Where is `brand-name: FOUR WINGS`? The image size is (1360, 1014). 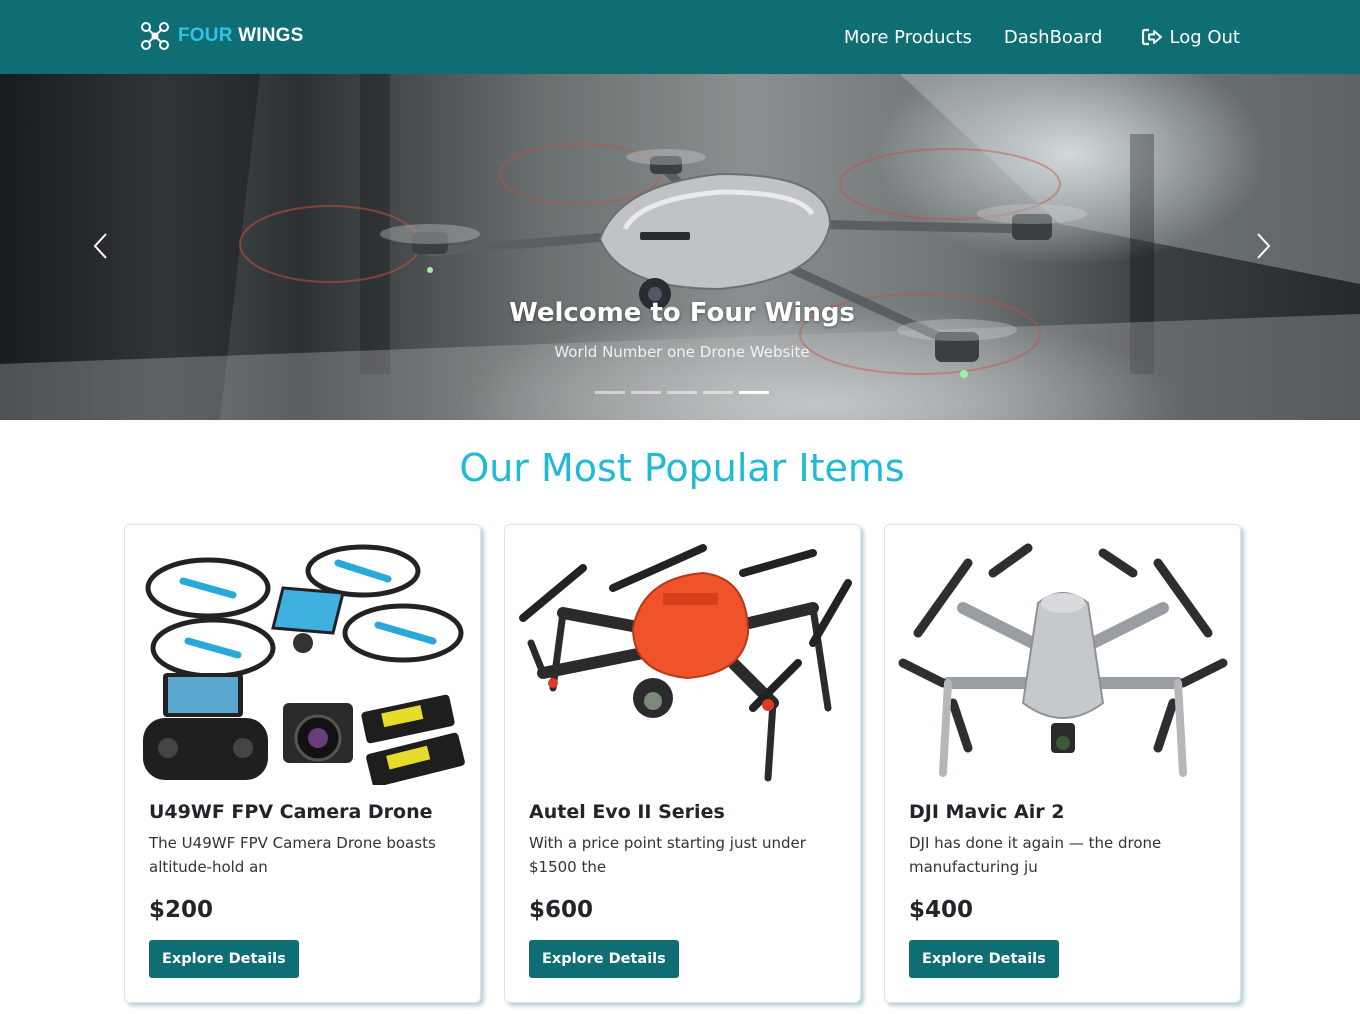 brand-name: FOUR WINGS is located at coordinates (241, 36).